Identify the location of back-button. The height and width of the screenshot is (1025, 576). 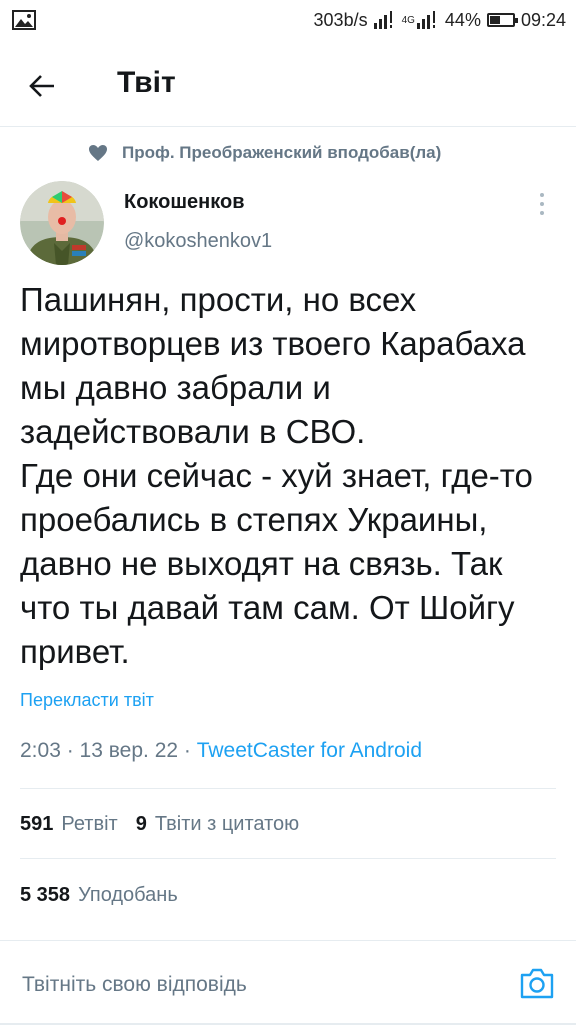
(42, 86).